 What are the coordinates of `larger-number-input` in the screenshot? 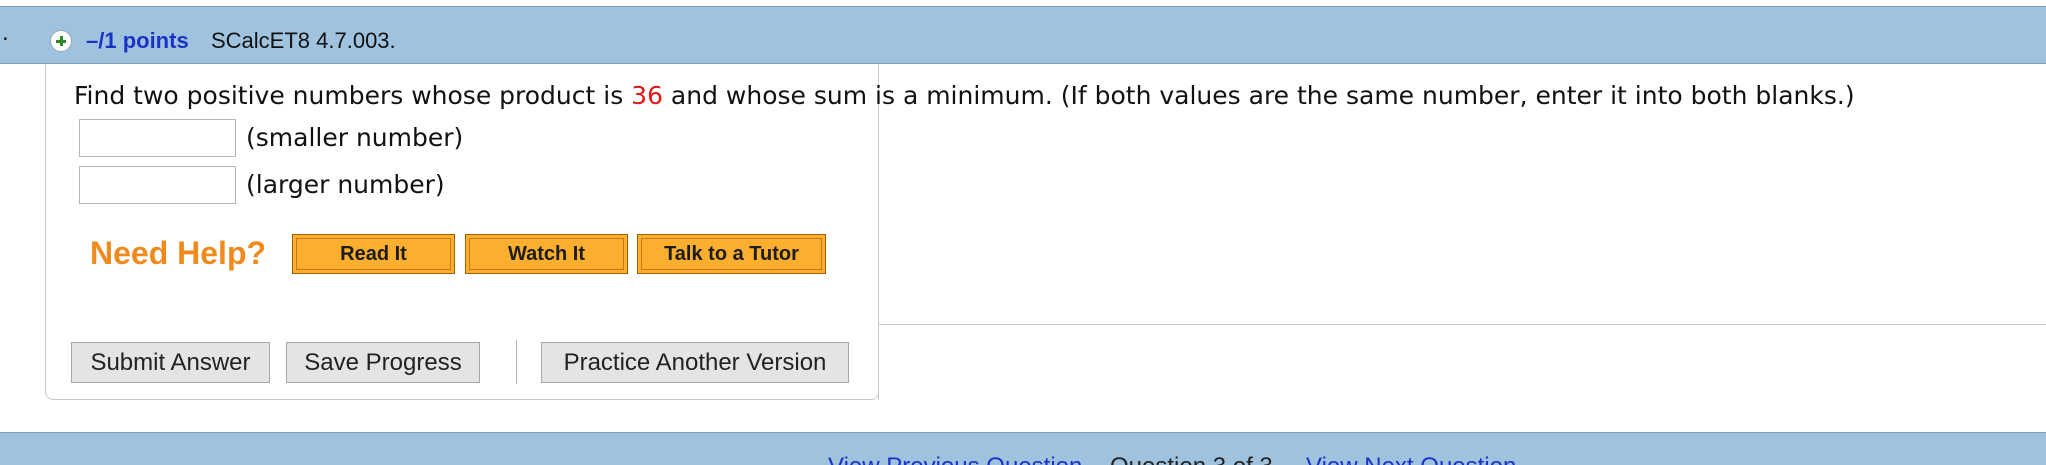 It's located at (157, 185).